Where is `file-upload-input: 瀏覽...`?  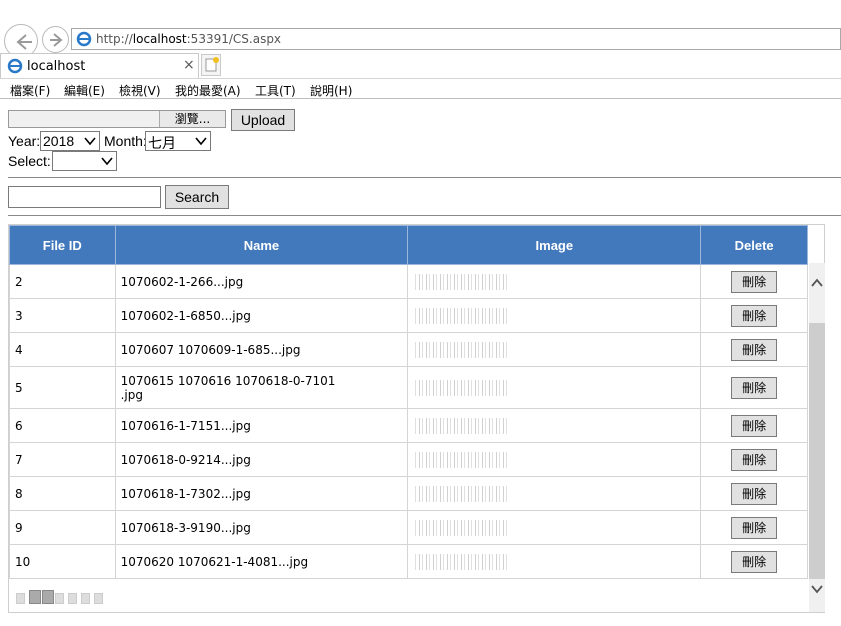 file-upload-input: 瀏覽... is located at coordinates (117, 119).